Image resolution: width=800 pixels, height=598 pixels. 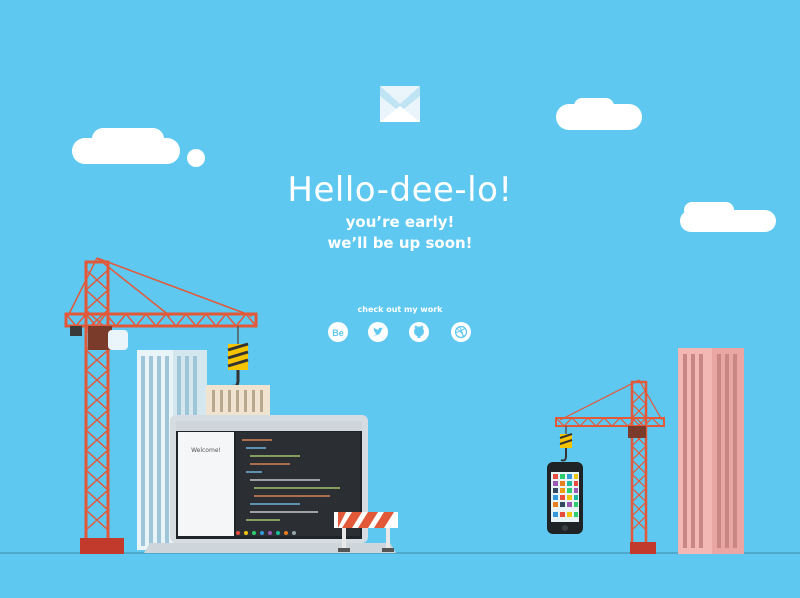 What do you see at coordinates (400, 309) in the screenshot?
I see `social-label: check out my work` at bounding box center [400, 309].